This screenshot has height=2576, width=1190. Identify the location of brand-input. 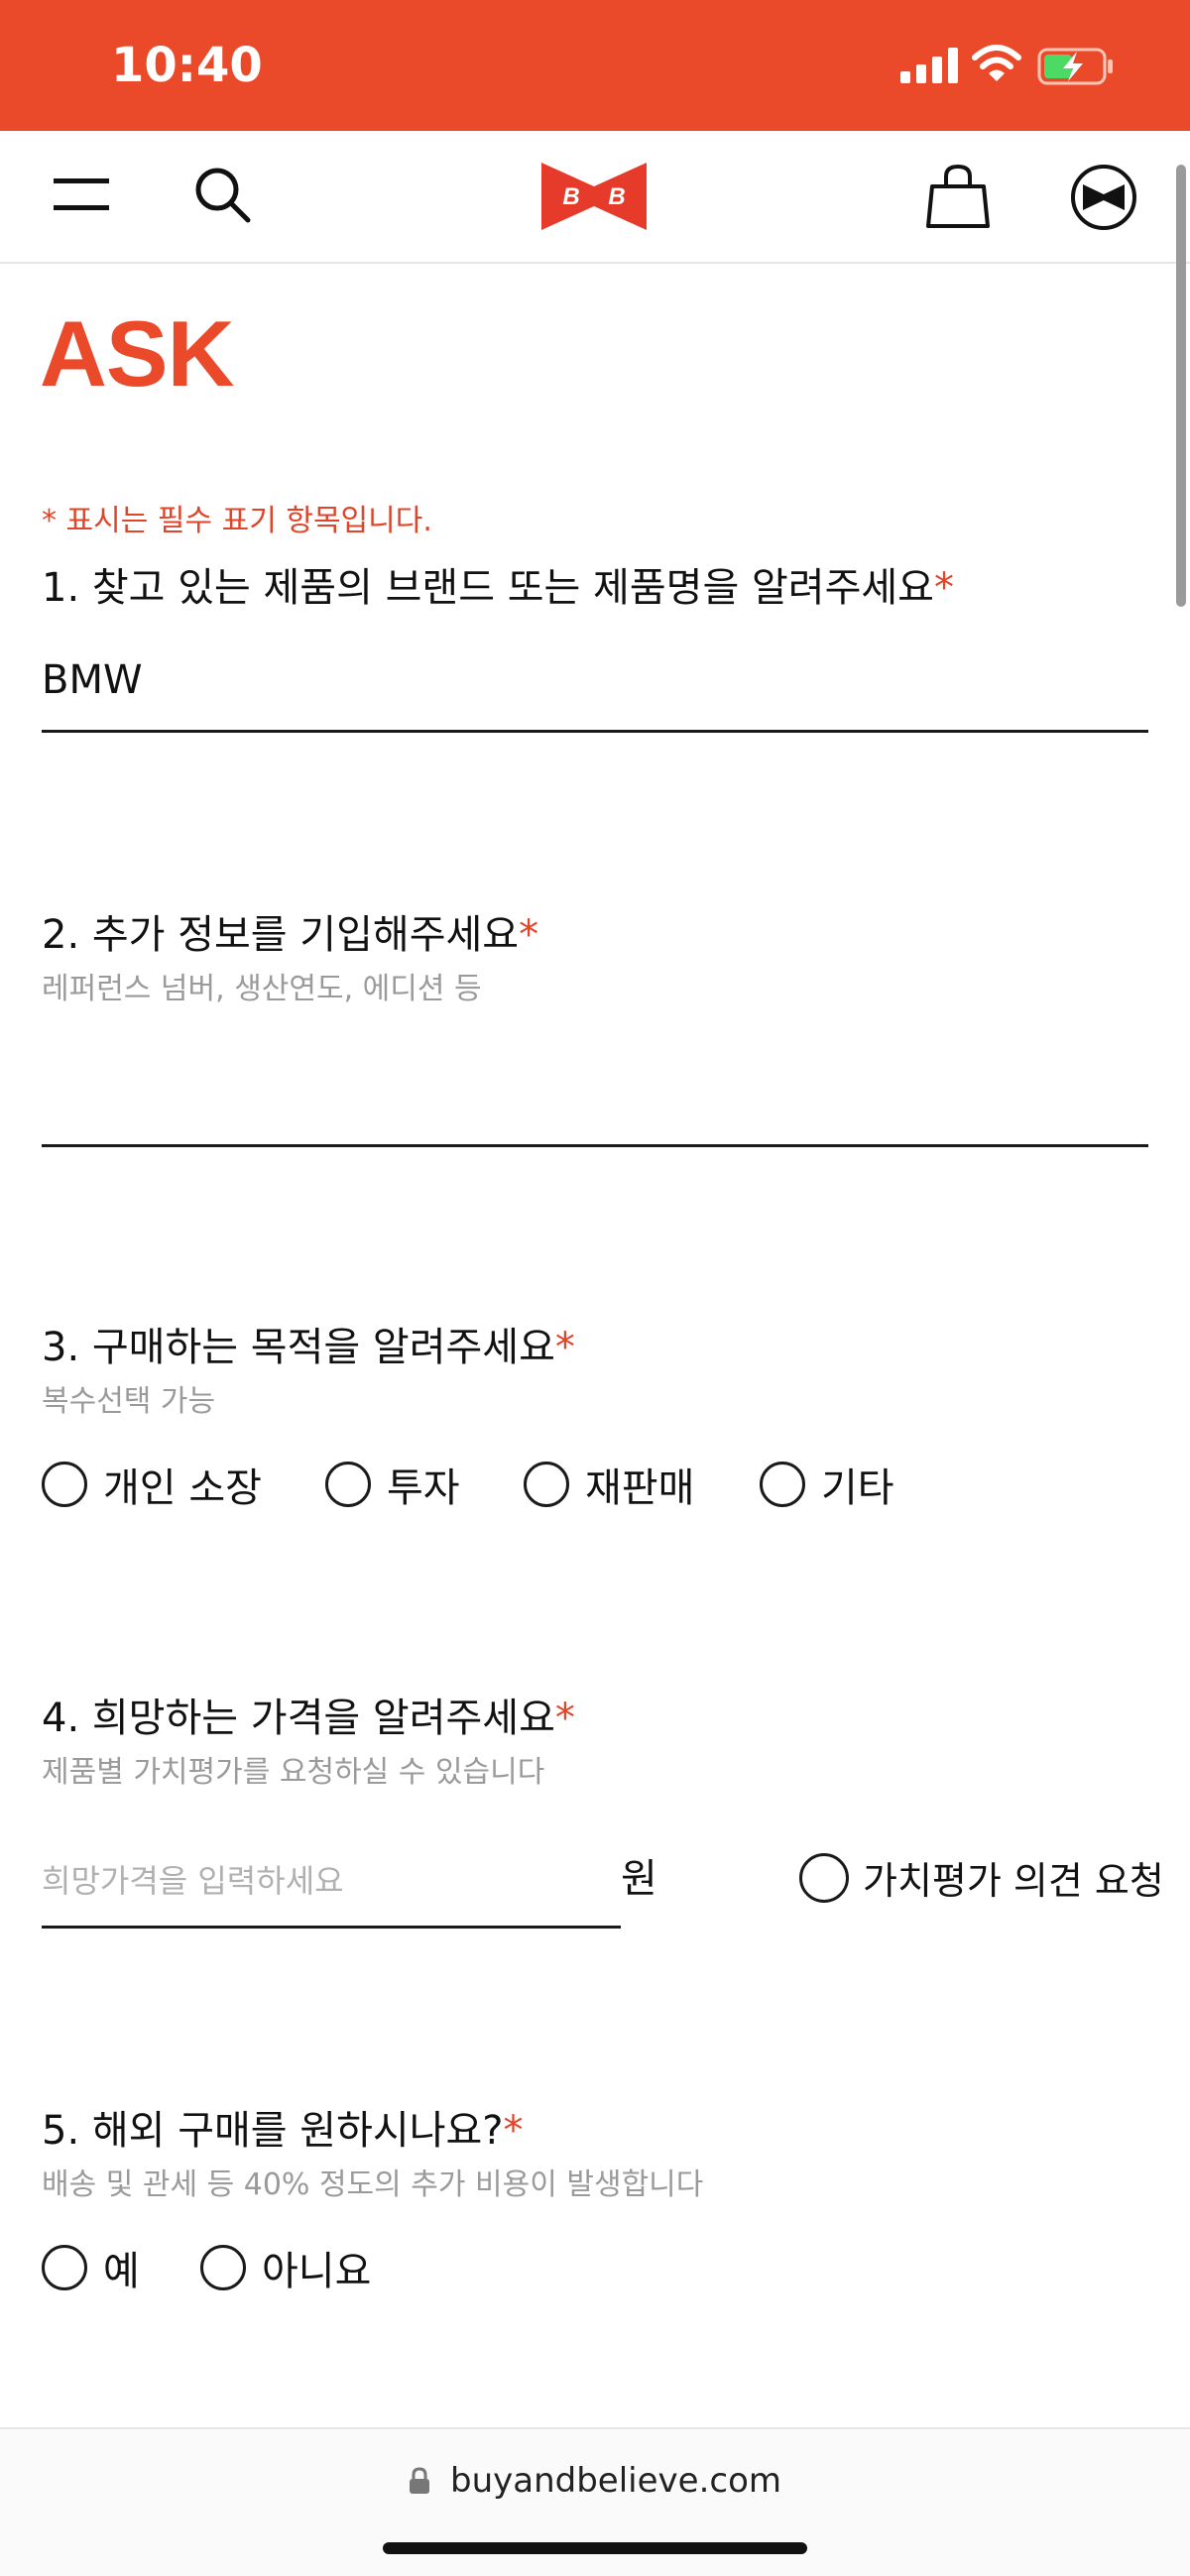
(595, 682).